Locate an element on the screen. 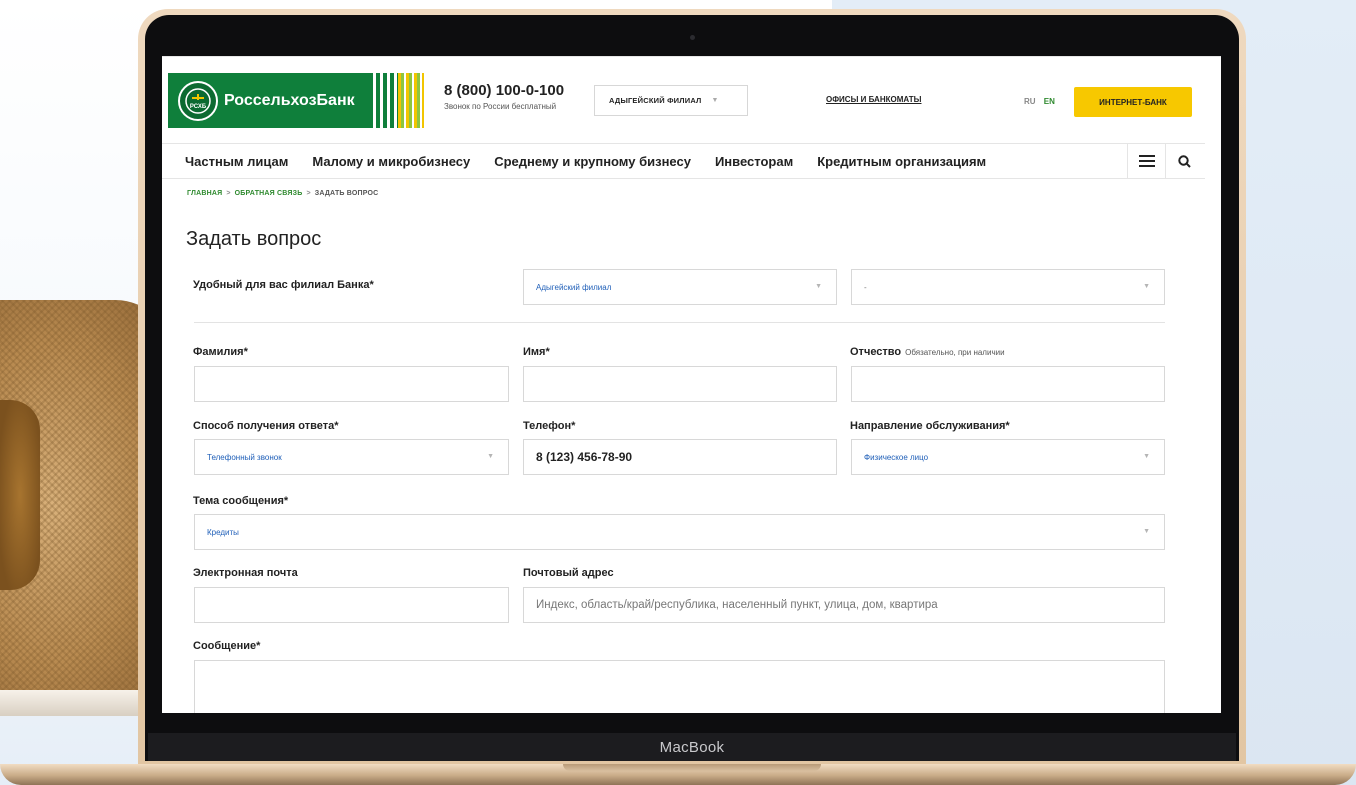  lang-en-link: EN is located at coordinates (1049, 101).